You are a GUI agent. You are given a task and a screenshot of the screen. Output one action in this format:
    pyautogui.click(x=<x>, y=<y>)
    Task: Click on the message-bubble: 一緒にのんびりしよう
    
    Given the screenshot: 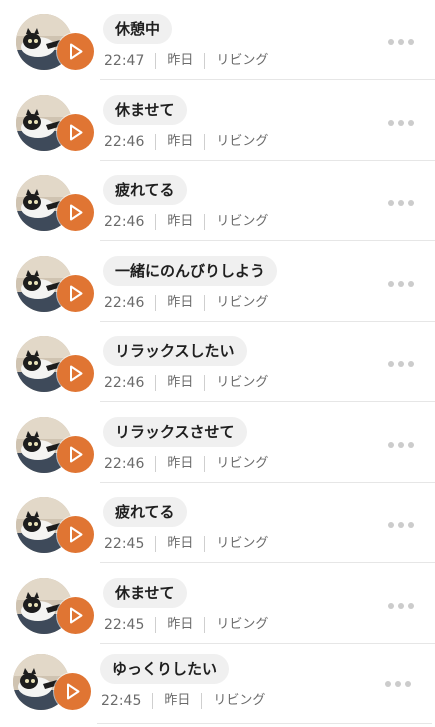 What is the action you would take?
    pyautogui.click(x=190, y=271)
    